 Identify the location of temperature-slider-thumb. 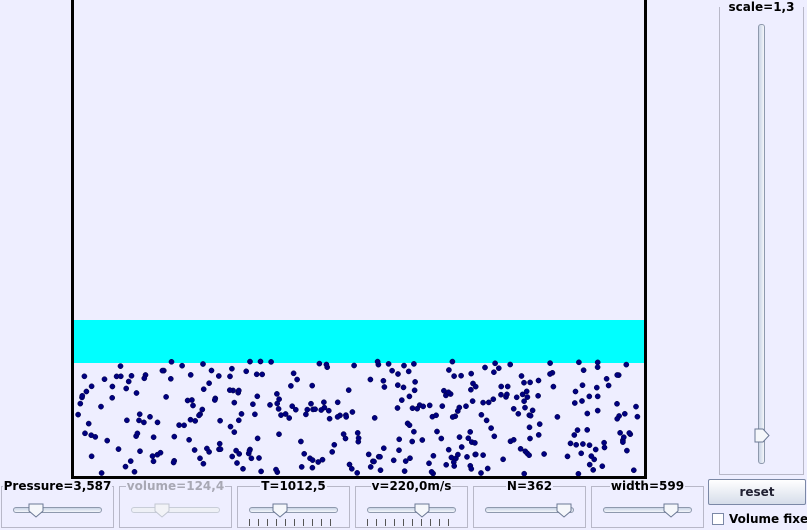
(280, 510).